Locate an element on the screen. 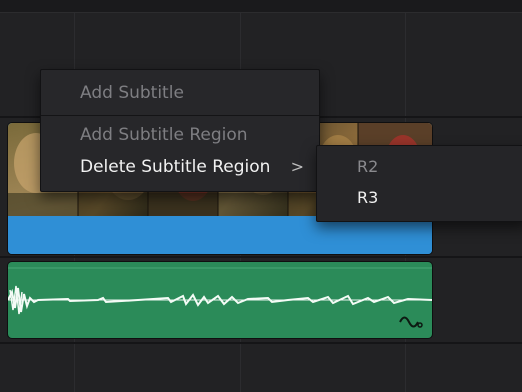  keyframe-curve-icon is located at coordinates (411, 323).